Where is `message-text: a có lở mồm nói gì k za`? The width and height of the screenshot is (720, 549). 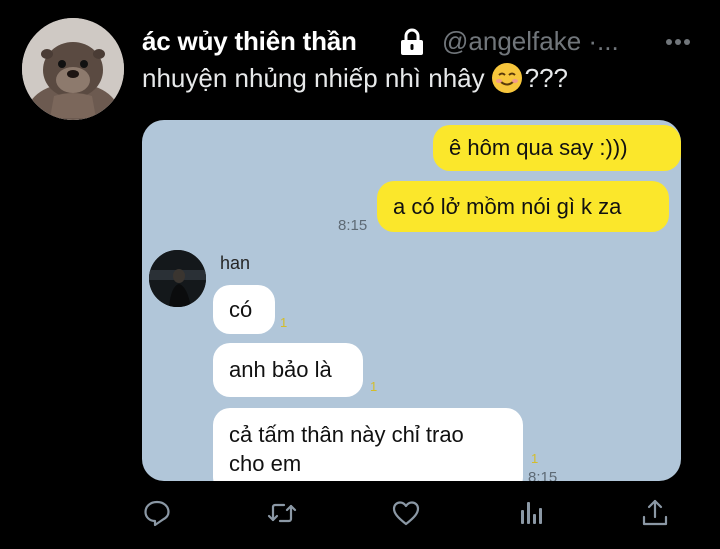
message-text: a có lở mồm nói gì k za is located at coordinates (507, 206).